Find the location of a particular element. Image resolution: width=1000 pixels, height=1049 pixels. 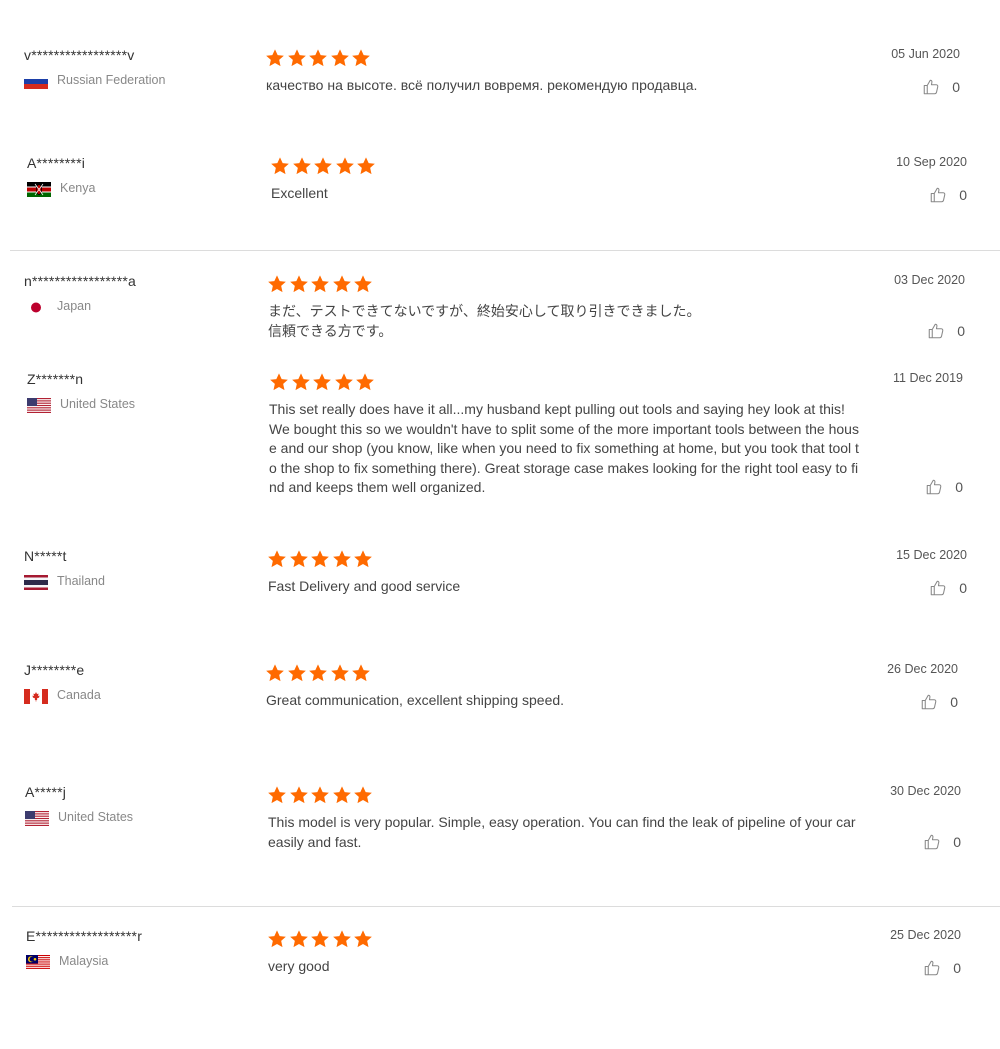

review-date: 15 Dec 2020 is located at coordinates (931, 555).